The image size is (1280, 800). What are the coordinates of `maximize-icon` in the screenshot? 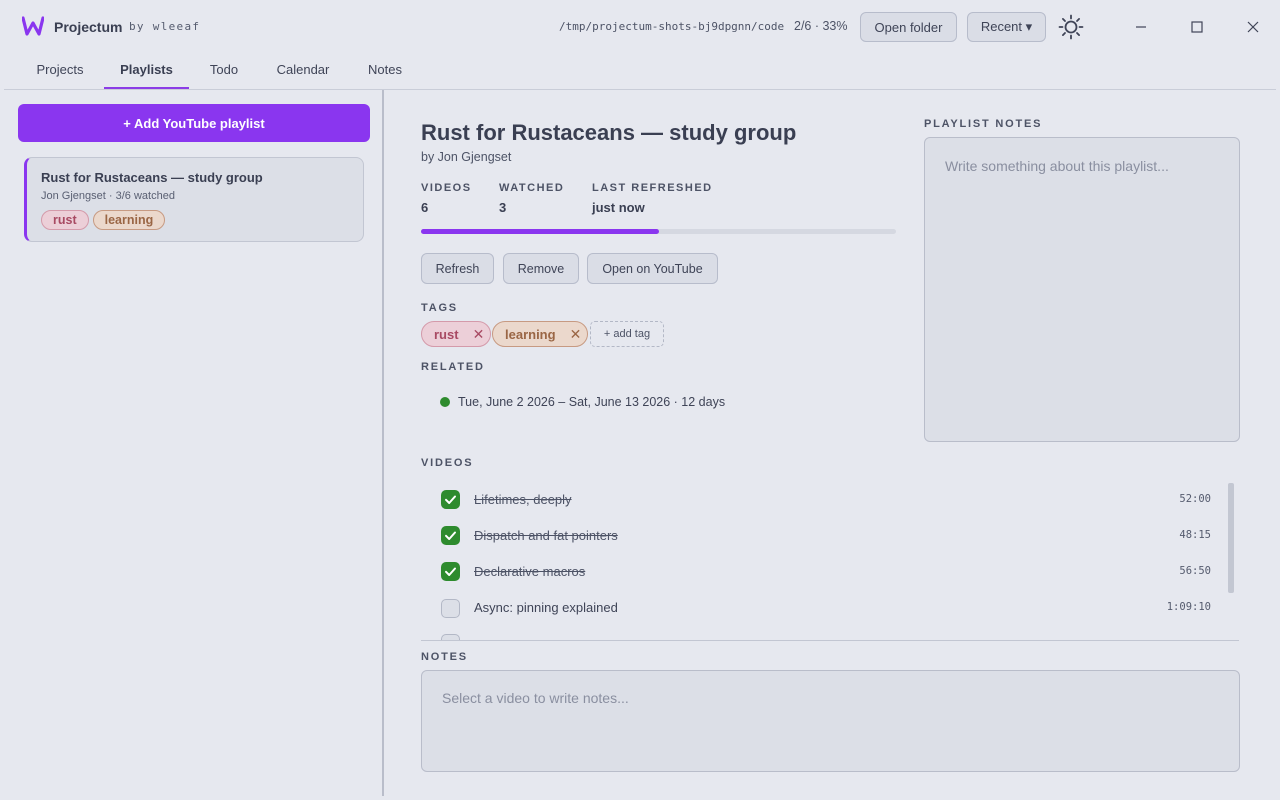 It's located at (1197, 27).